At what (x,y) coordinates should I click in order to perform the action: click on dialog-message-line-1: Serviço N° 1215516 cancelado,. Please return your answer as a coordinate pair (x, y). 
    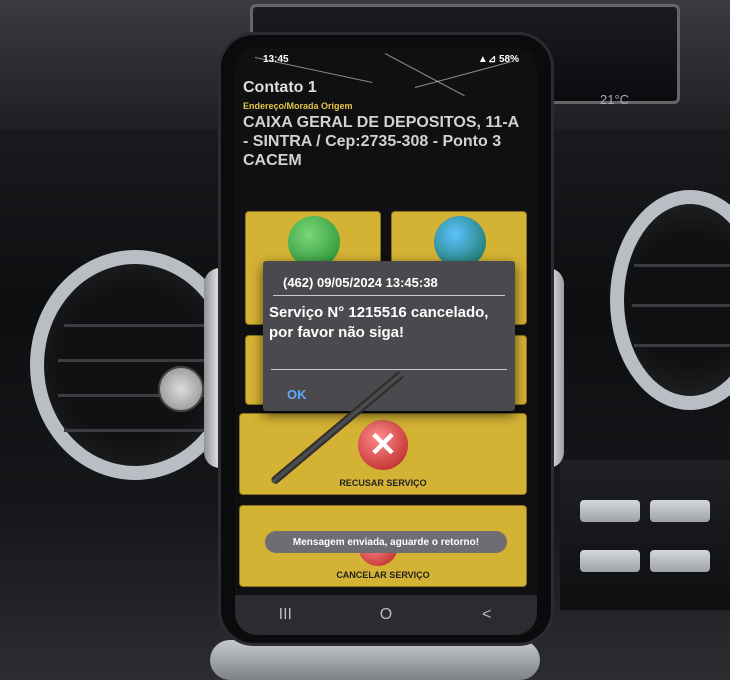
    Looking at the image, I should click on (379, 312).